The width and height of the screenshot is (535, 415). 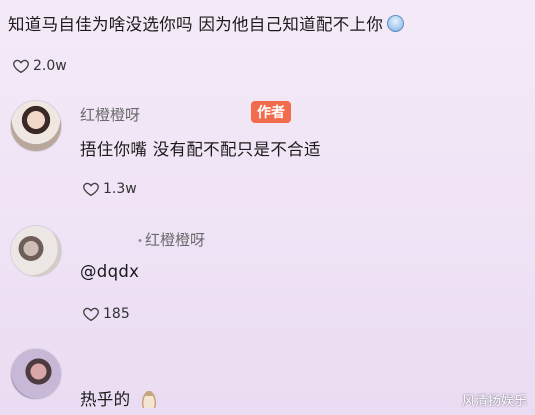 What do you see at coordinates (149, 399) in the screenshot?
I see `money-bag-icon` at bounding box center [149, 399].